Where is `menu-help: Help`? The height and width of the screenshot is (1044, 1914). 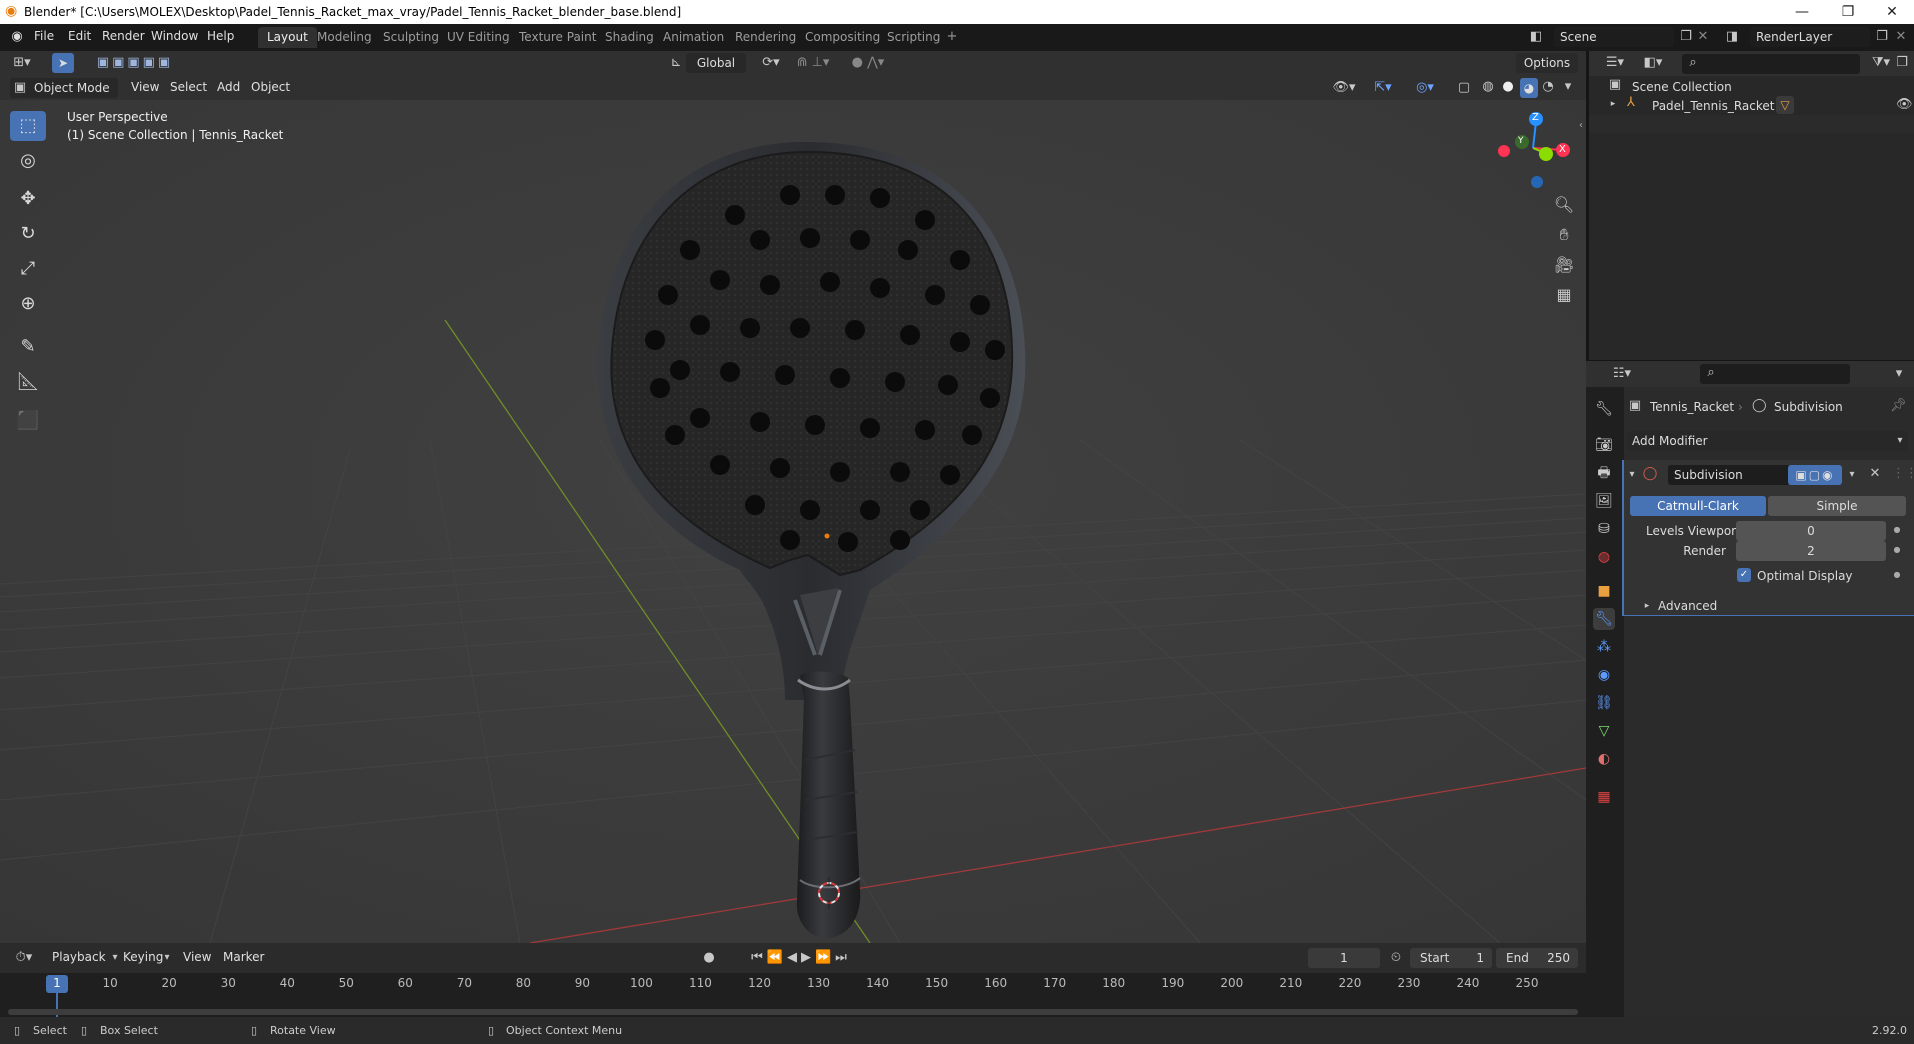 menu-help: Help is located at coordinates (220, 36).